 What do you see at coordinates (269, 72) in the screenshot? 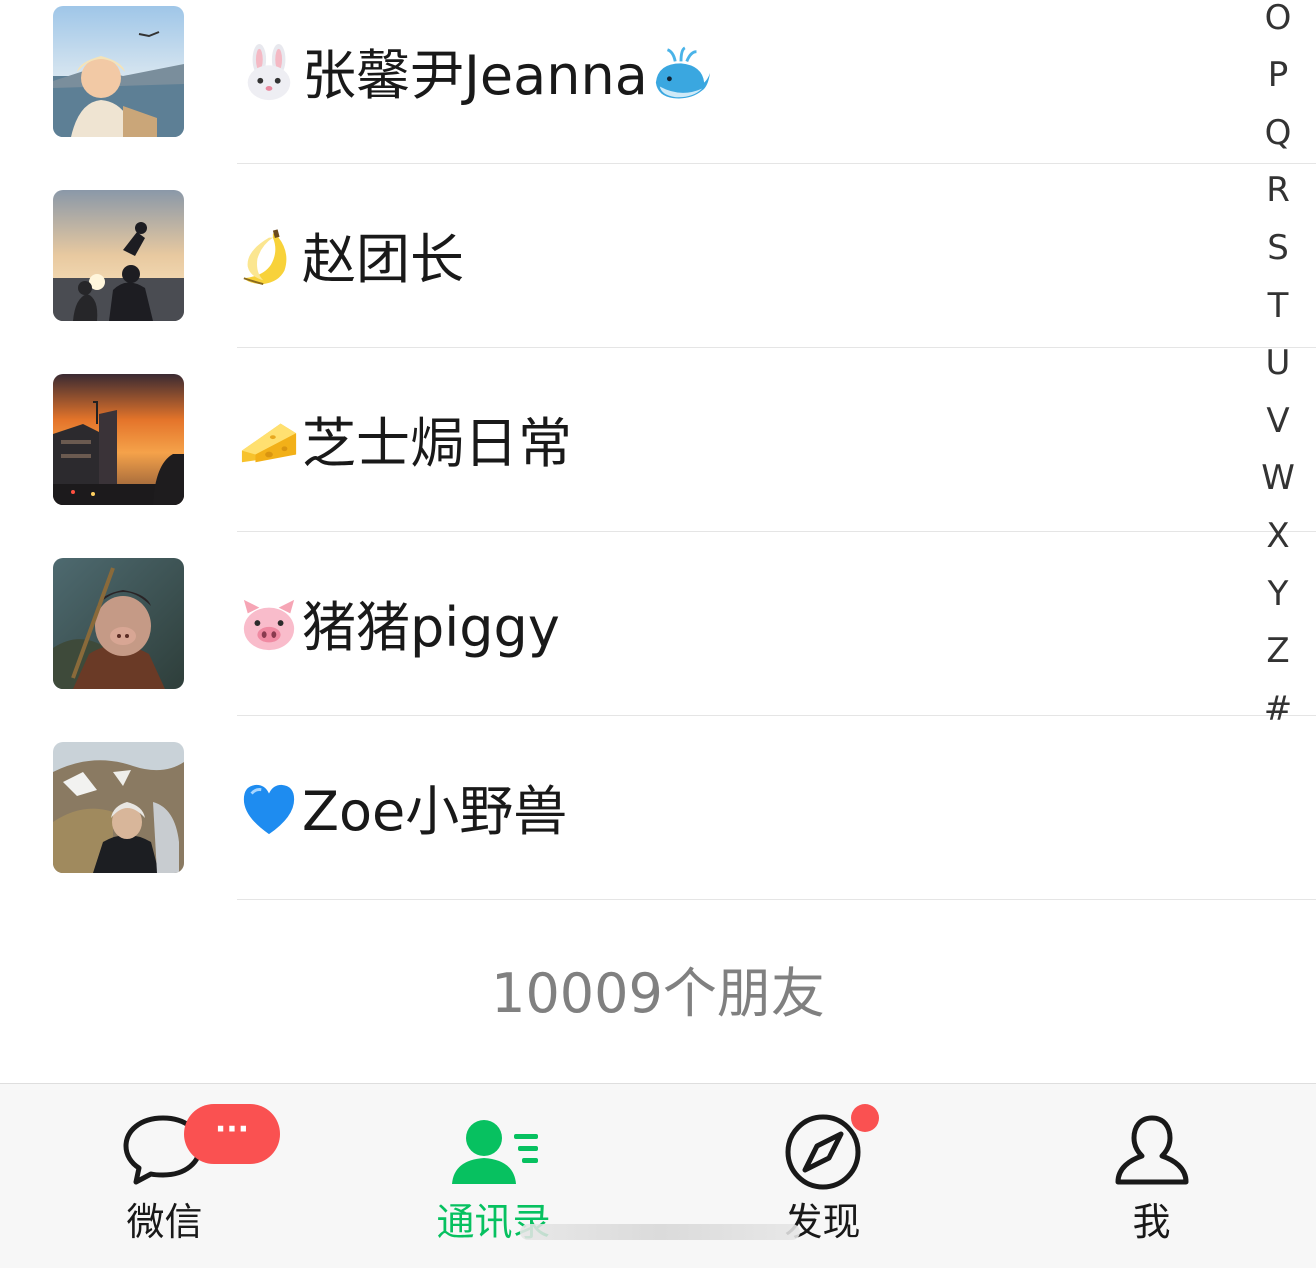
I see `rabbit-face-icon` at bounding box center [269, 72].